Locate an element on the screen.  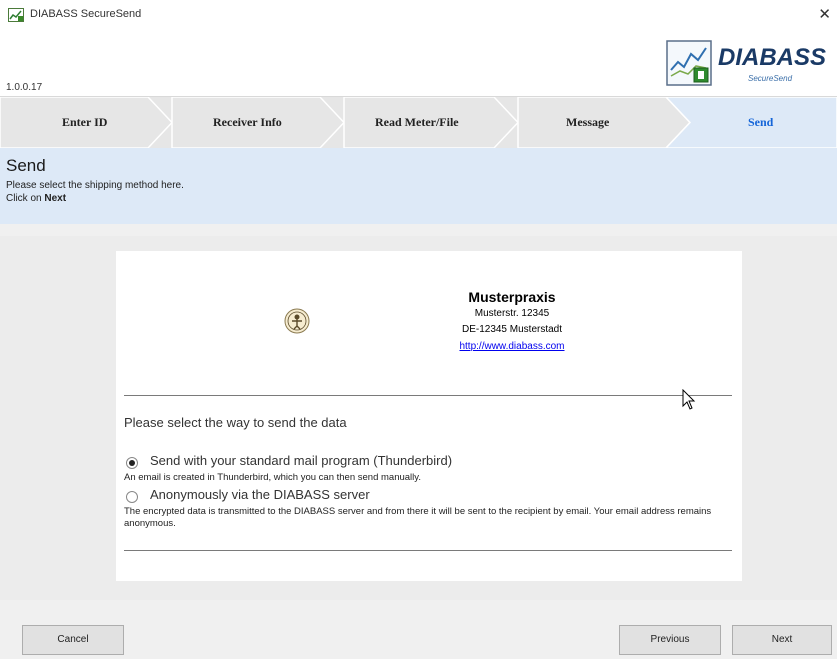
shipping-prompt: Please select the way to send the data is located at coordinates (235, 422).